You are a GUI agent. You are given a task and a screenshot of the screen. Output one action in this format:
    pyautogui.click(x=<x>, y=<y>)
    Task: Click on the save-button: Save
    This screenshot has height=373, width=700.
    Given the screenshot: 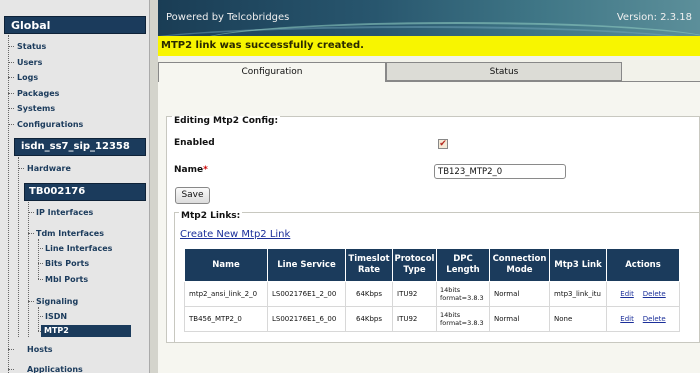 What is the action you would take?
    pyautogui.click(x=192, y=195)
    